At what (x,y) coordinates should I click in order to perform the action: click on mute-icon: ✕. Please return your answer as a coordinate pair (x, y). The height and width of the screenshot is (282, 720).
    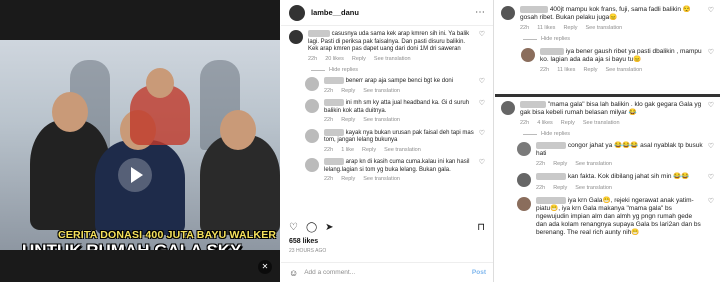
    Looking at the image, I should click on (265, 267).